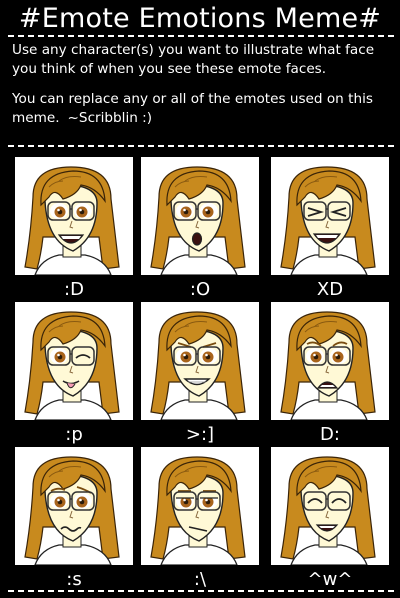  What do you see at coordinates (200, 289) in the screenshot?
I see `emote-label-2: :O` at bounding box center [200, 289].